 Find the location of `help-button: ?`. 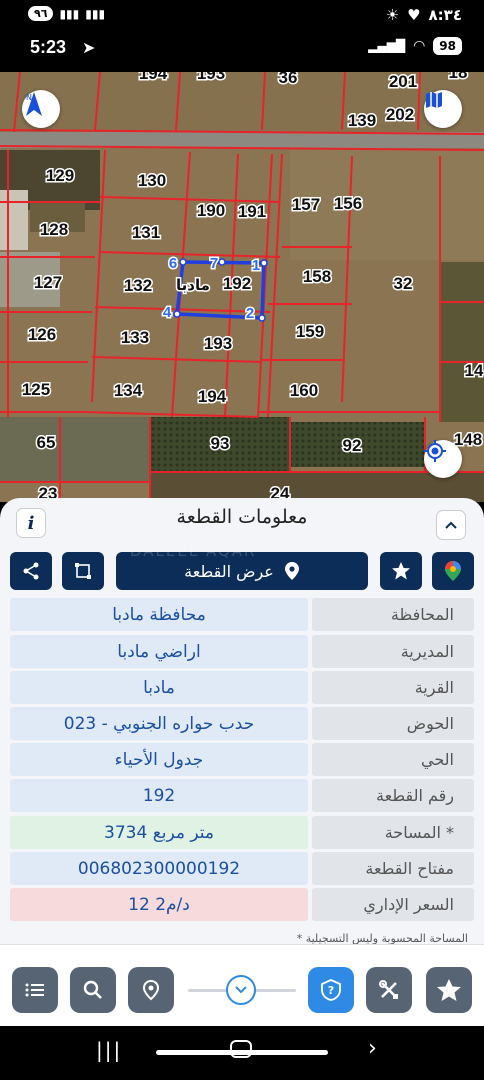

help-button: ? is located at coordinates (331, 990).